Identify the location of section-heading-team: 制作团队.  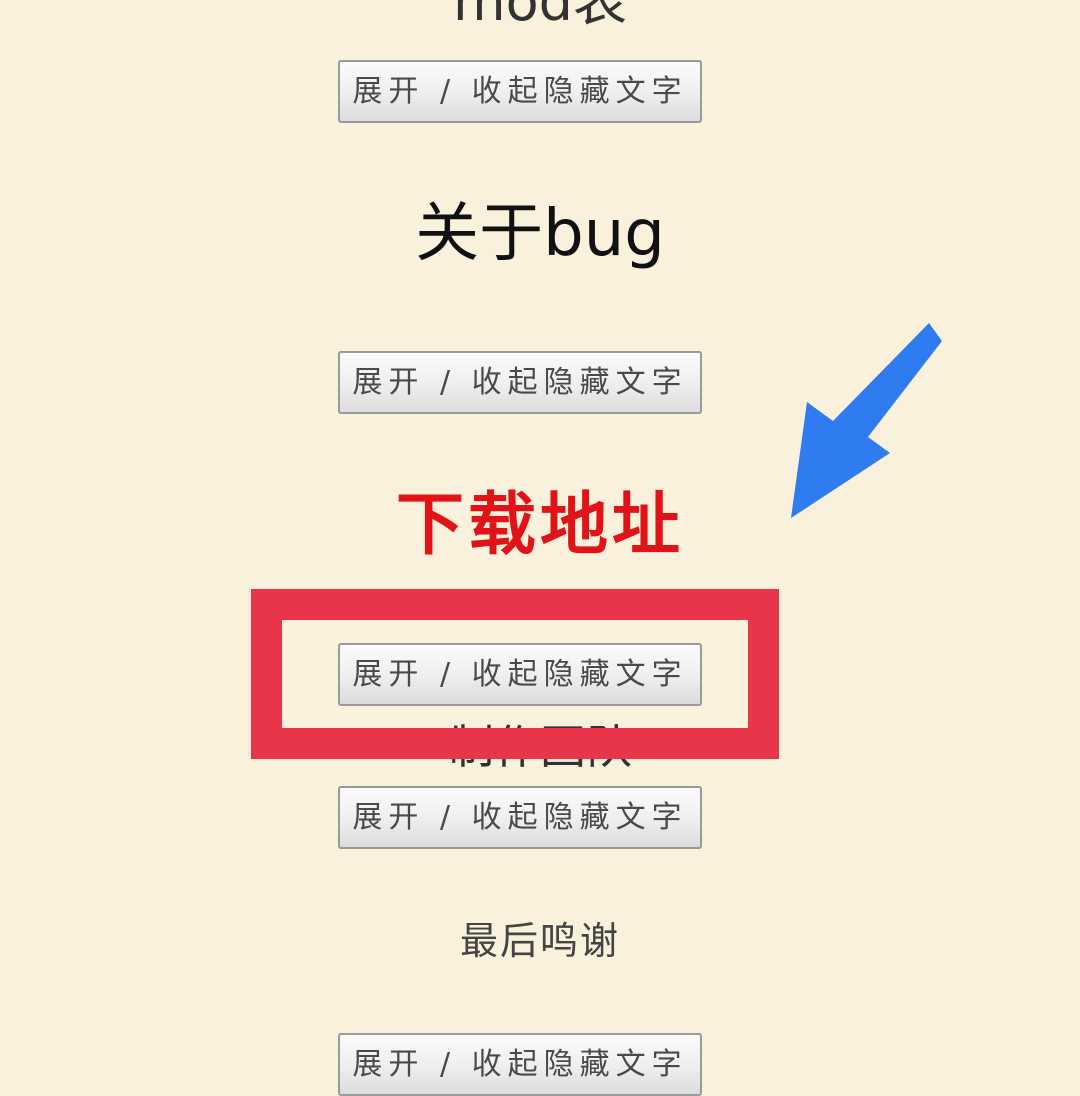
(540, 747).